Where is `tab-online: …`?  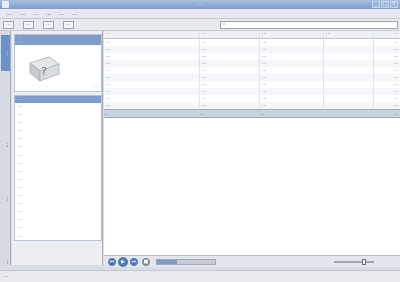
tab-online: … is located at coordinates (5, 199).